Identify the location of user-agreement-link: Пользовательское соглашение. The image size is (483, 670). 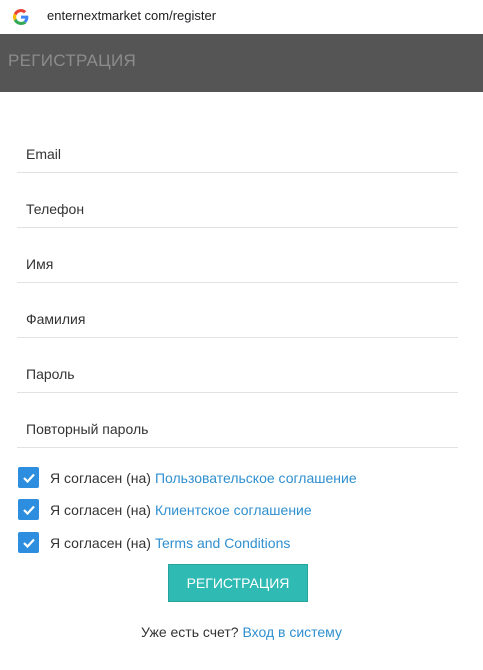
(256, 478).